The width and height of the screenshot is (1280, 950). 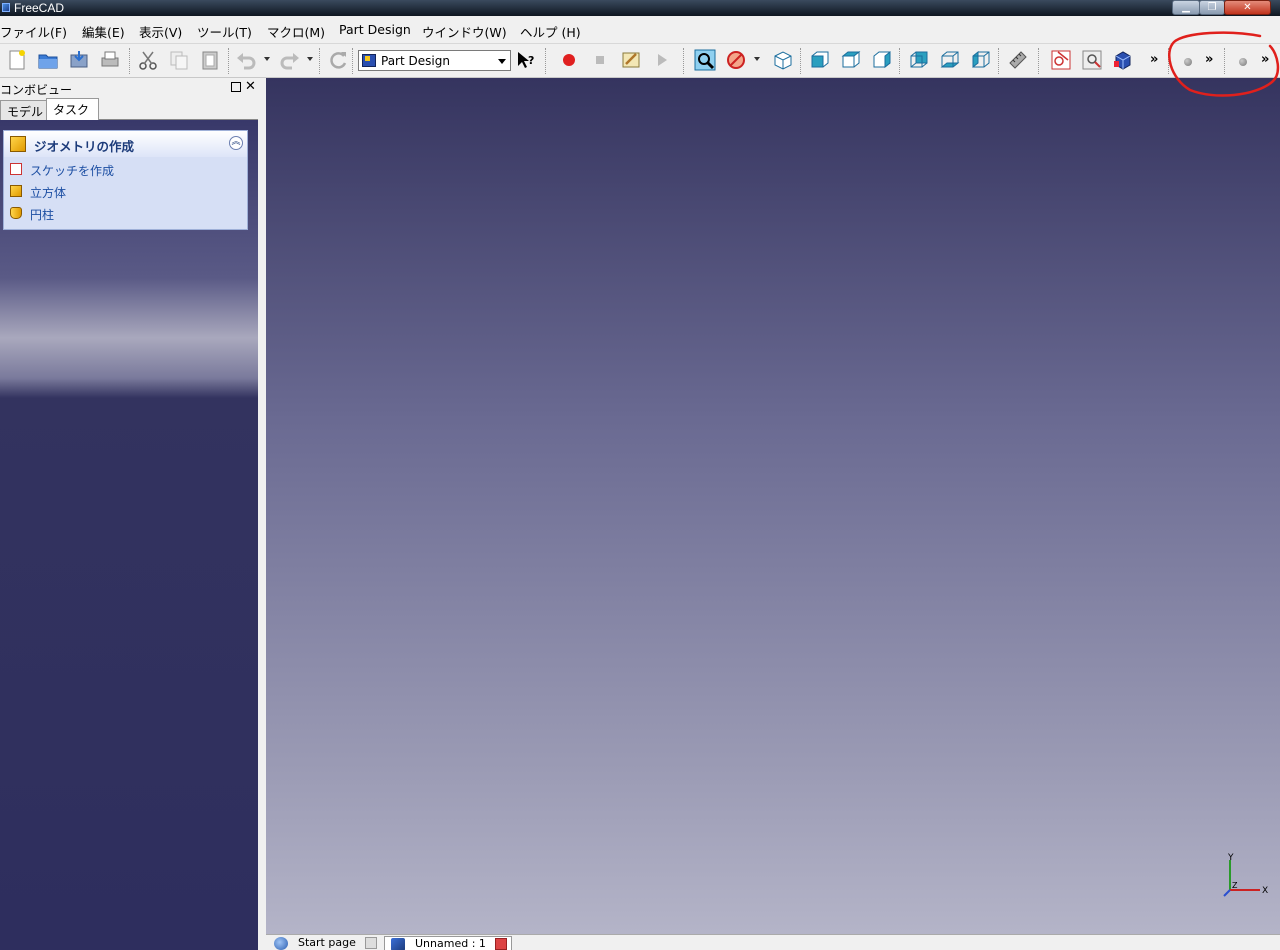 What do you see at coordinates (736, 60) in the screenshot?
I see `draw-style-icon` at bounding box center [736, 60].